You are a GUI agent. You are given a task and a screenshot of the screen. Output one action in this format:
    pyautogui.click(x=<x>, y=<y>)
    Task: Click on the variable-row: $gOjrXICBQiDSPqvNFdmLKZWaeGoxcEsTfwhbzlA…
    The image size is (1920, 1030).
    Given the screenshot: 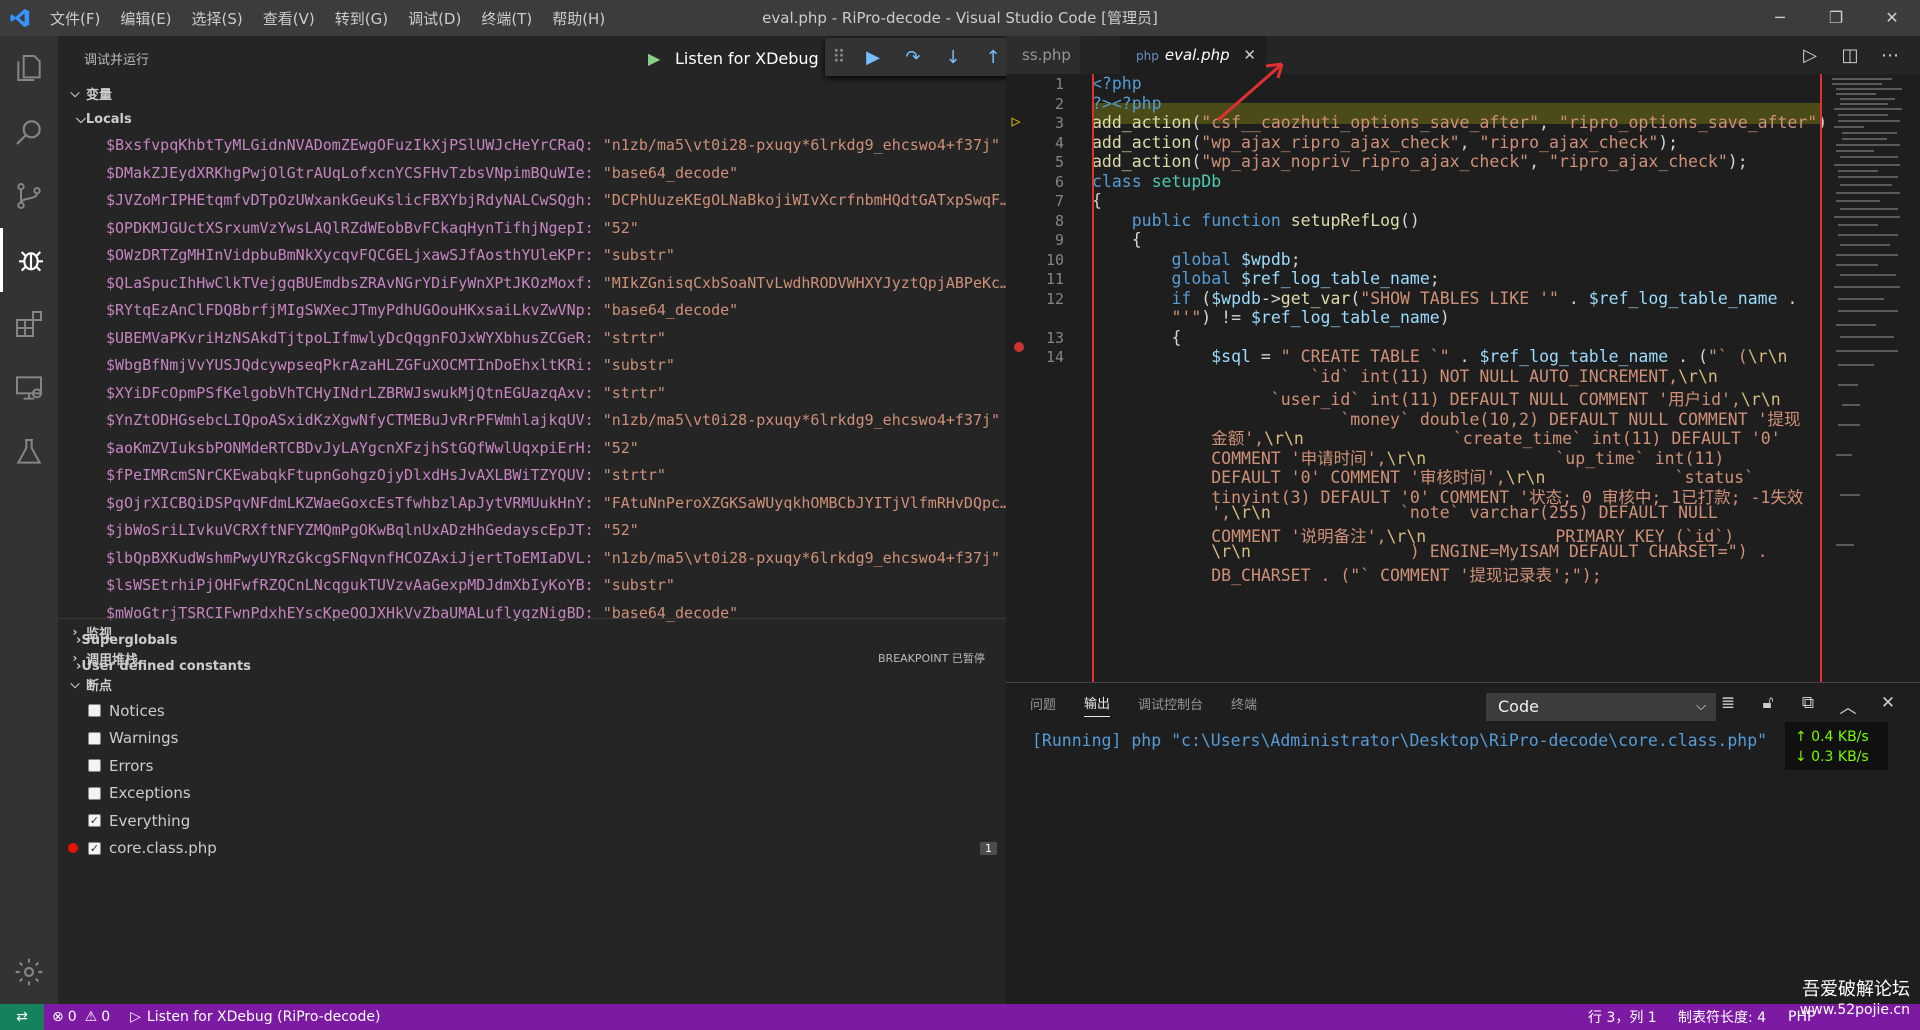 What is the action you would take?
    pyautogui.click(x=532, y=504)
    